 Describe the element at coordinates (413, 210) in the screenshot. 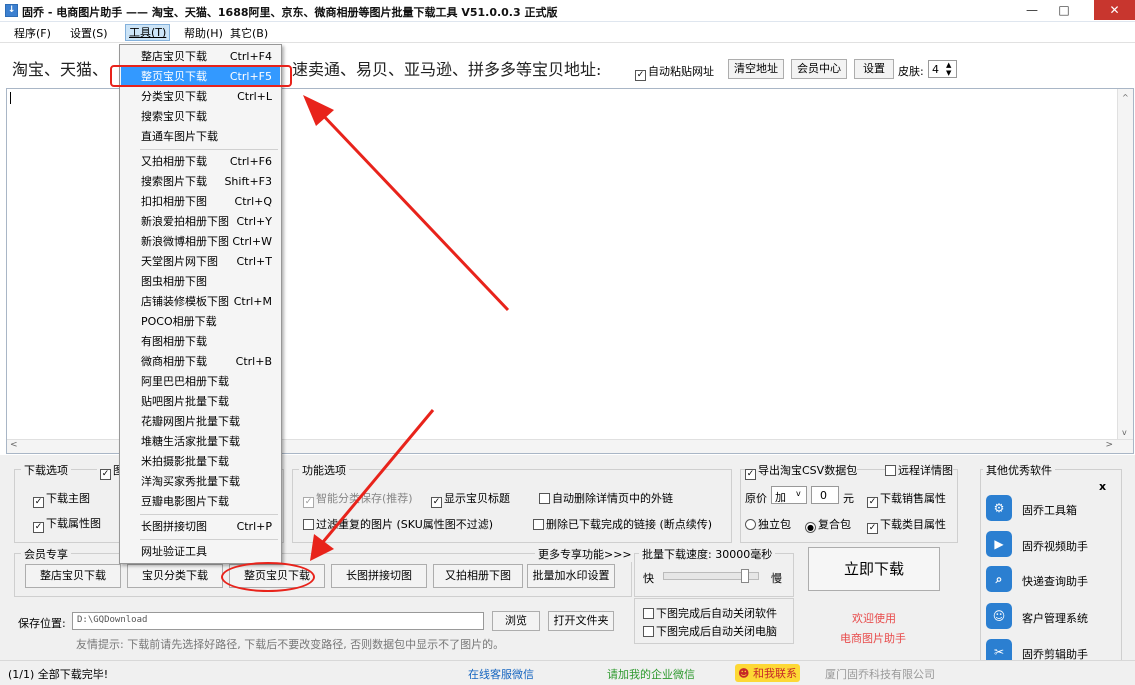

I see `arrow-line-to-menu` at that location.